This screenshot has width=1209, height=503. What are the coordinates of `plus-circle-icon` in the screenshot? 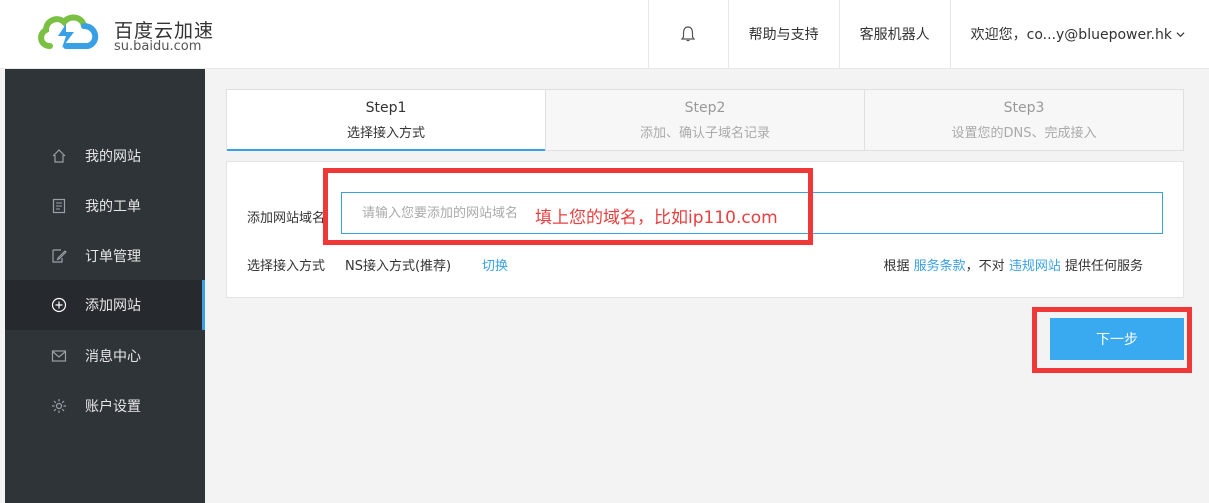 It's located at (59, 305).